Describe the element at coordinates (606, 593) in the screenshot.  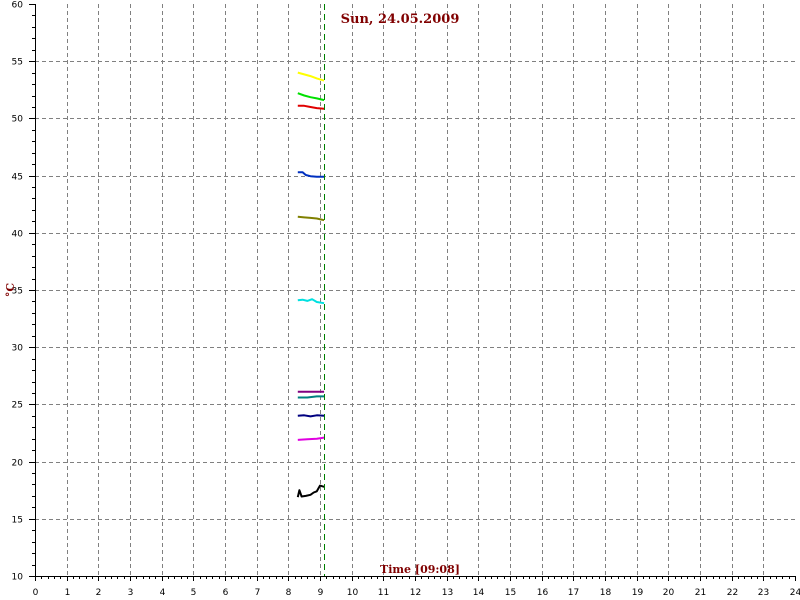
I see `x-tick-label: 18` at that location.